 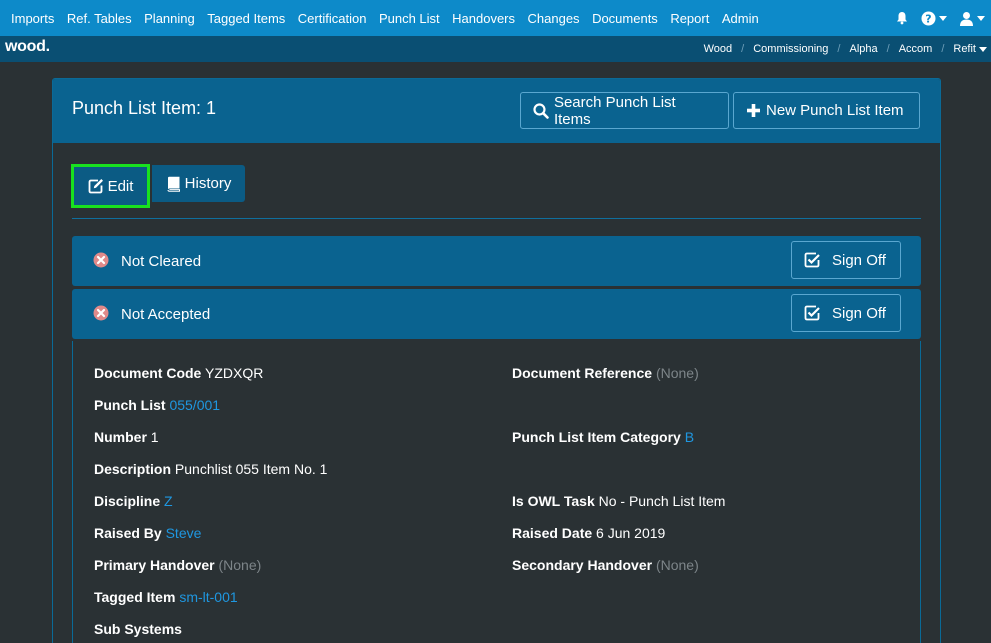 What do you see at coordinates (179, 373) in the screenshot?
I see `field-document-code: Document Code YZDXQR` at bounding box center [179, 373].